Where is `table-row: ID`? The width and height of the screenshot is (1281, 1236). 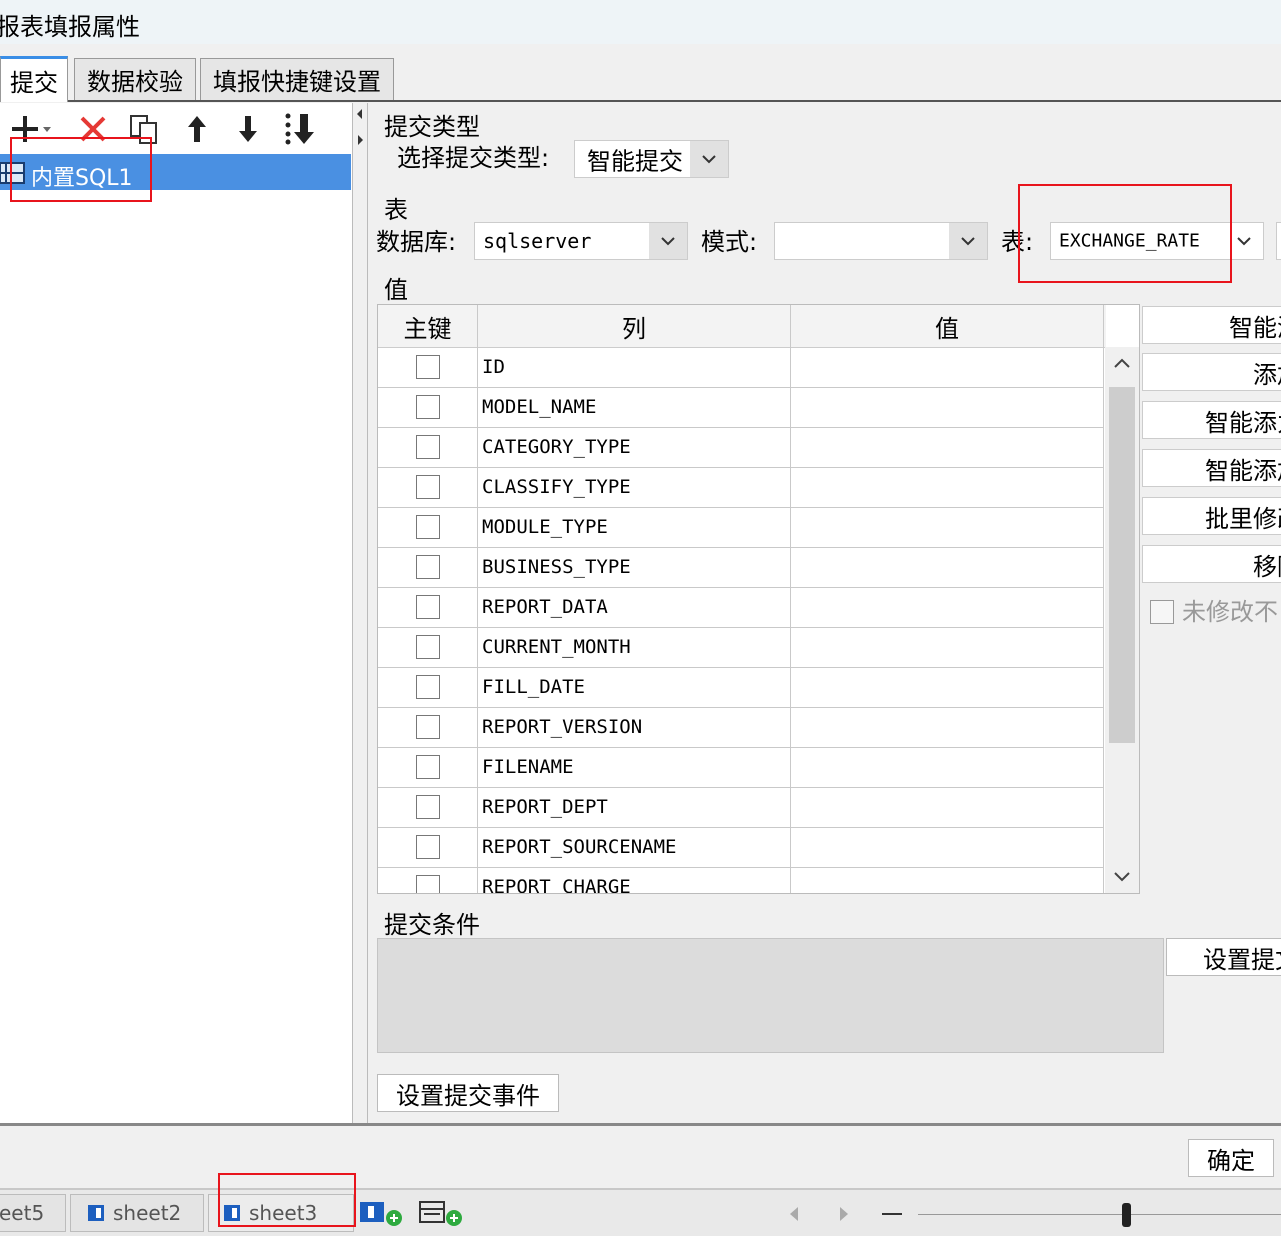
table-row: ID is located at coordinates (741, 367).